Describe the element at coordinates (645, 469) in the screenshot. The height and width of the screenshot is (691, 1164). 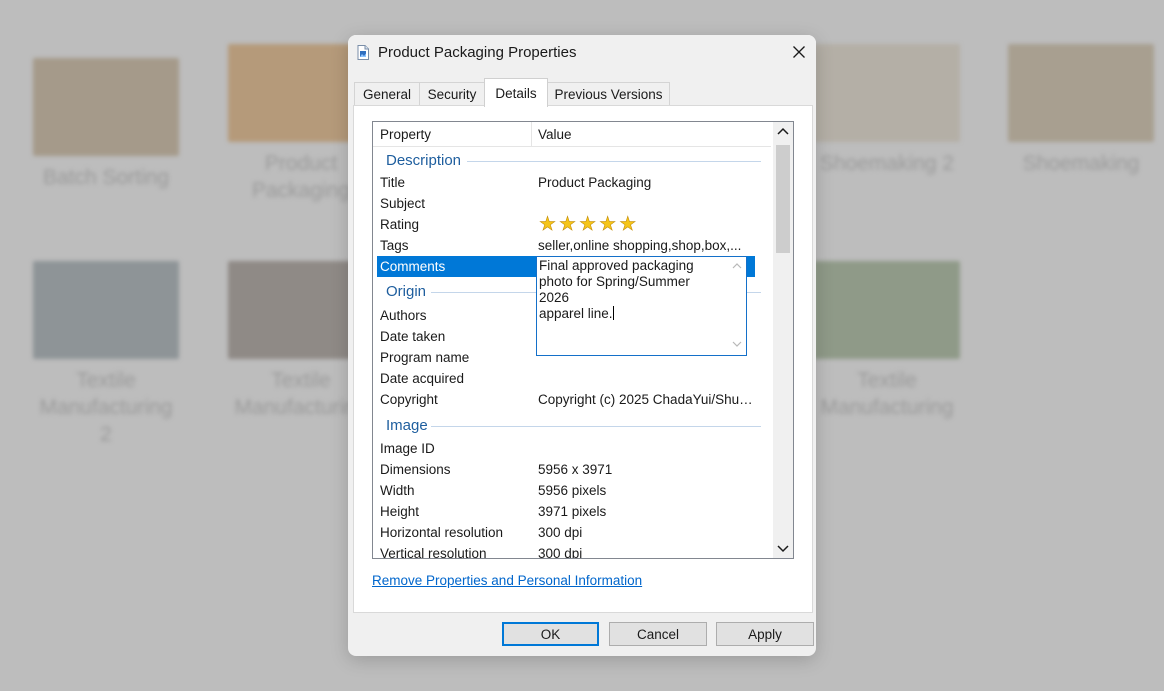
I see `property-value: 5956 x 3971` at that location.